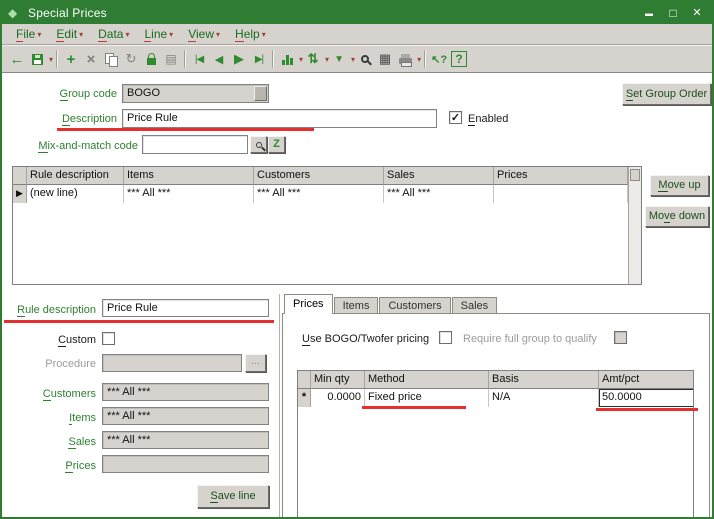  Describe the element at coordinates (158, 34) in the screenshot. I see `menu-line: Line` at that location.